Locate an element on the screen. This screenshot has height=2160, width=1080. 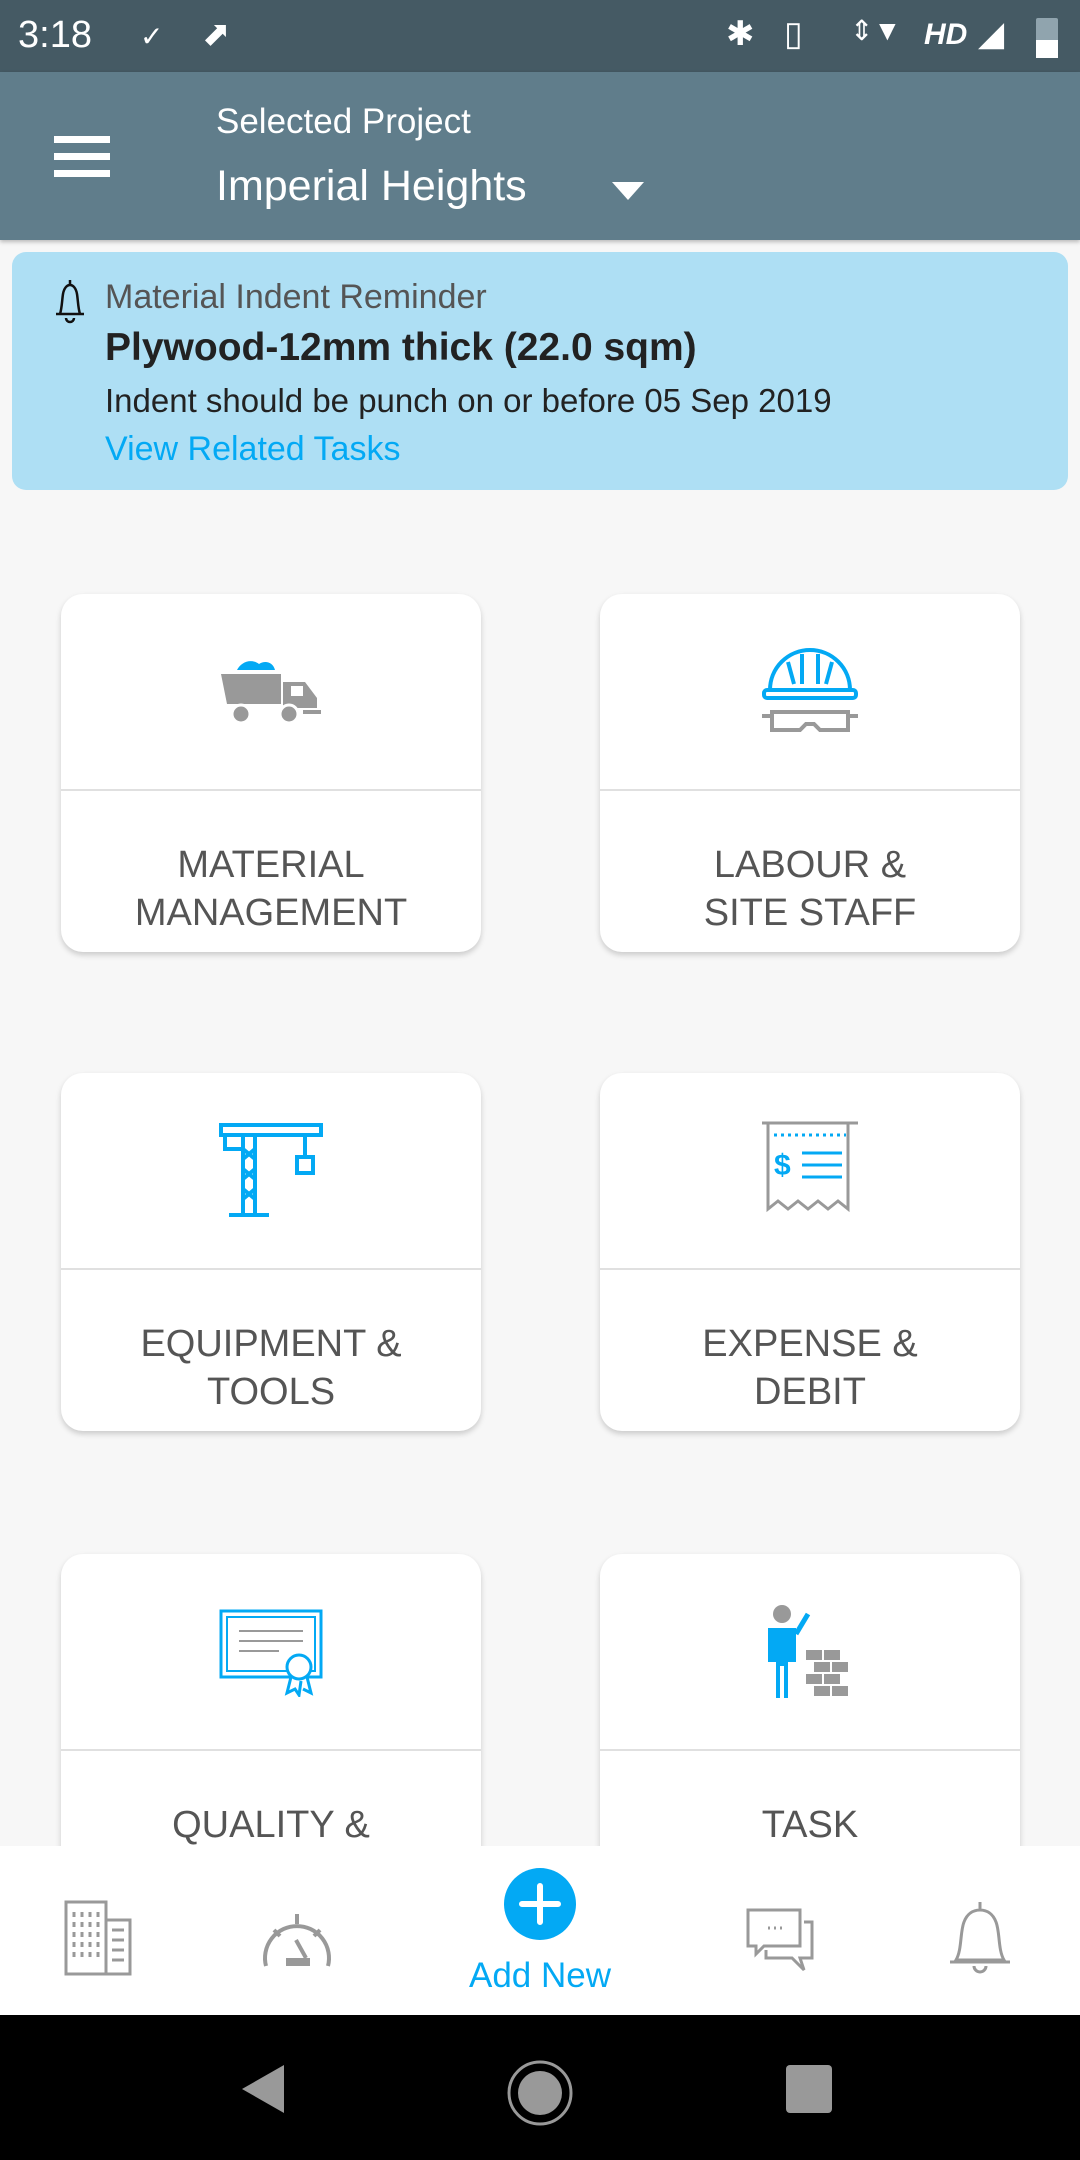
module-label: MATERIAL is located at coordinates (271, 865).